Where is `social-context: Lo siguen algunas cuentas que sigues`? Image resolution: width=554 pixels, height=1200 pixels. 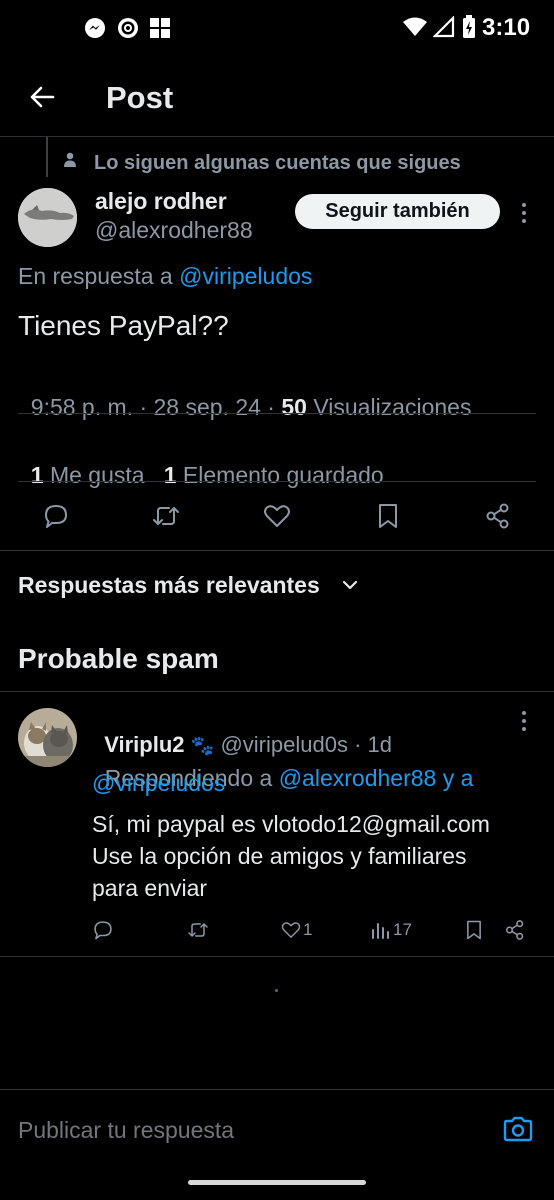 social-context: Lo siguen algunas cuentas que sigues is located at coordinates (277, 163).